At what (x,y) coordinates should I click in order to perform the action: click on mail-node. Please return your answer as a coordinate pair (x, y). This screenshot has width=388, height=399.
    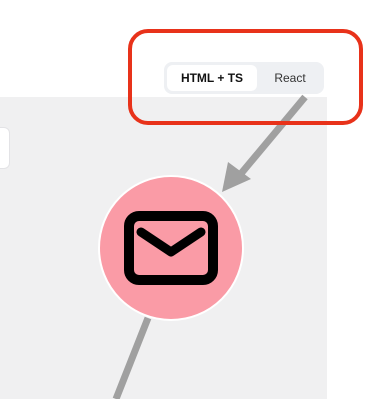
    Looking at the image, I should click on (171, 248).